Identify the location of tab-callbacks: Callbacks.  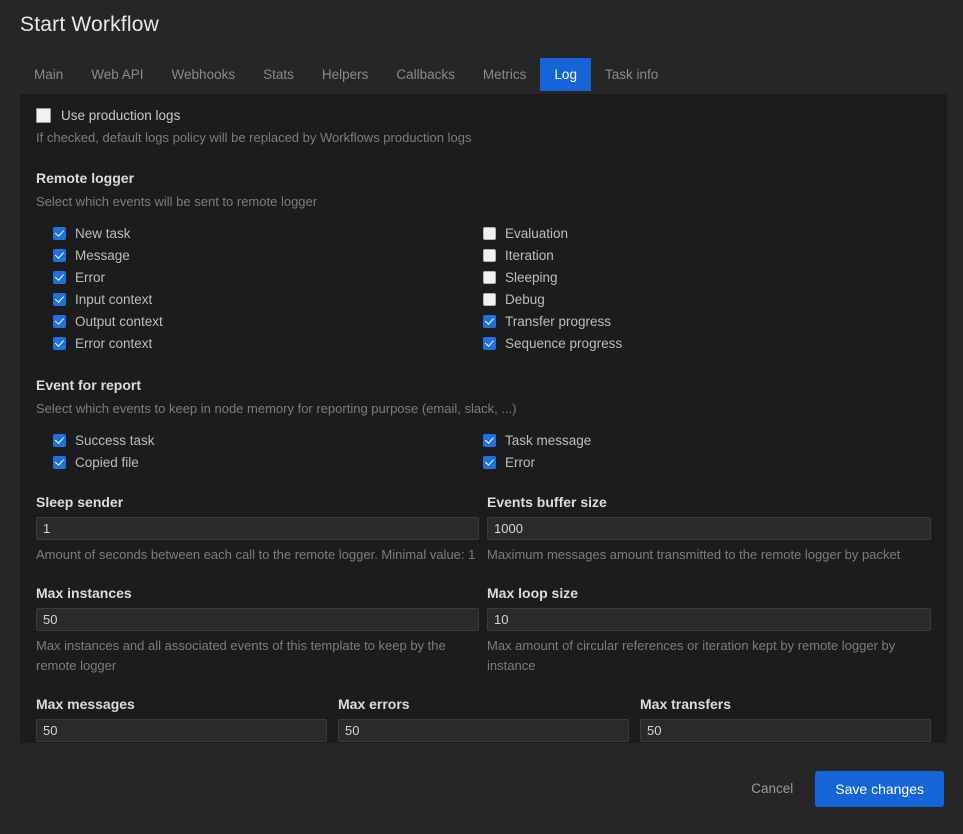
(425, 74).